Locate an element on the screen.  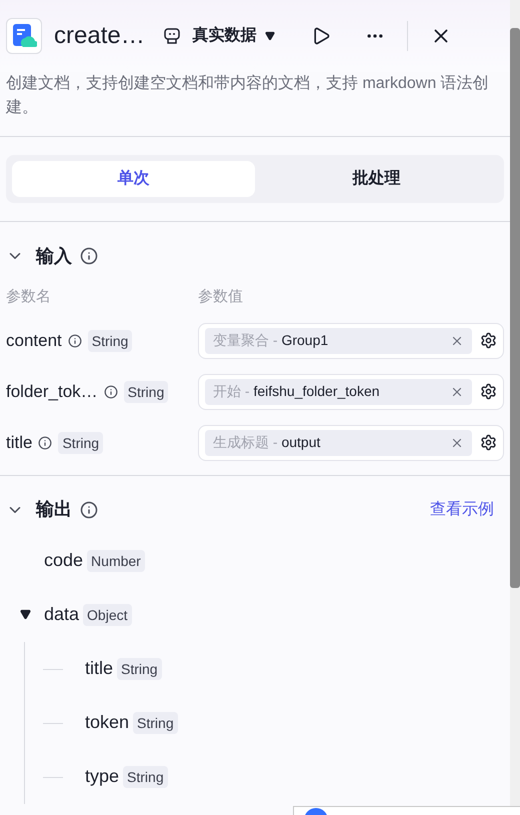
type-tag: Object is located at coordinates (107, 615).